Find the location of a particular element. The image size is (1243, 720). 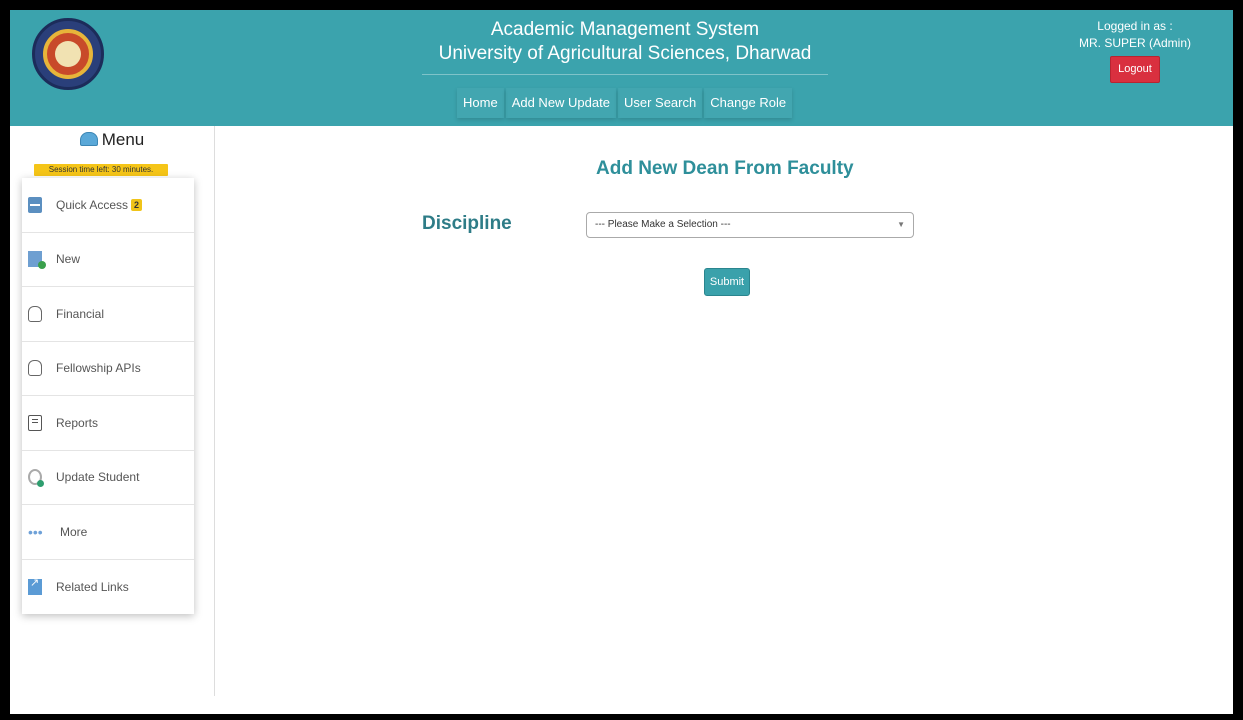

sidebar-item-label: Reports is located at coordinates (77, 422).